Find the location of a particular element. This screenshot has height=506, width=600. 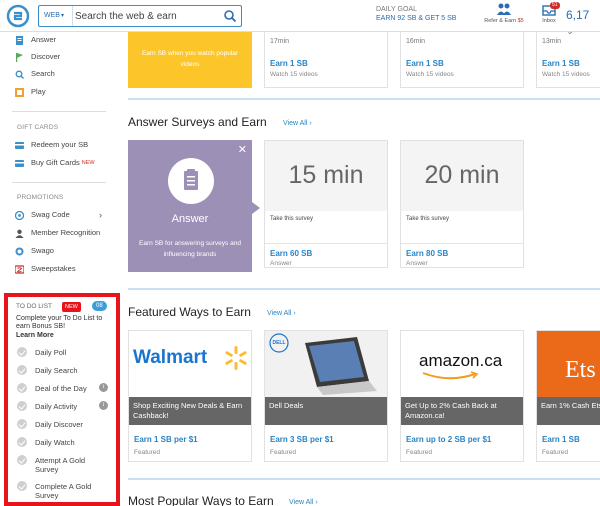

sidebar-item-label: Search is located at coordinates (43, 73).